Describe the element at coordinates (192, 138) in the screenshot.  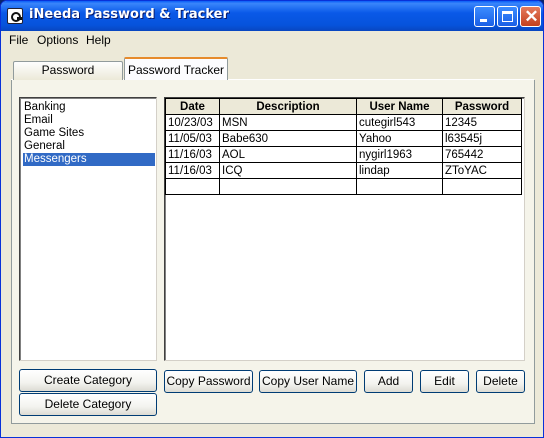
I see `cell-date: 11/05/03` at that location.